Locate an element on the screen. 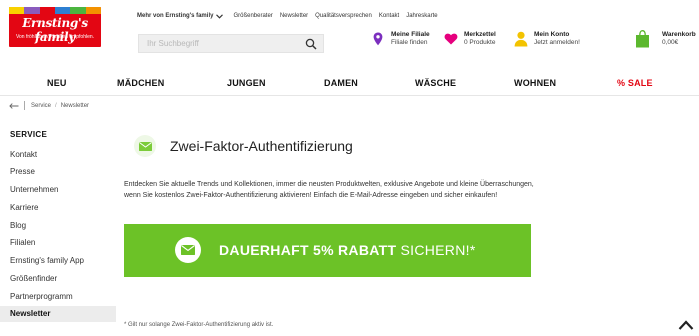 This screenshot has width=699, height=336. search-icon is located at coordinates (311, 44).